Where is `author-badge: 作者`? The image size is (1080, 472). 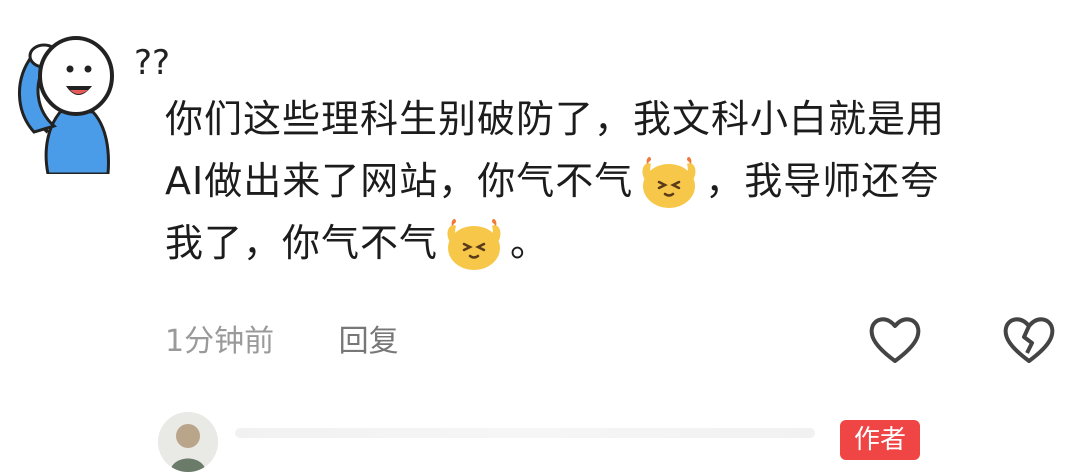 author-badge: 作者 is located at coordinates (880, 440).